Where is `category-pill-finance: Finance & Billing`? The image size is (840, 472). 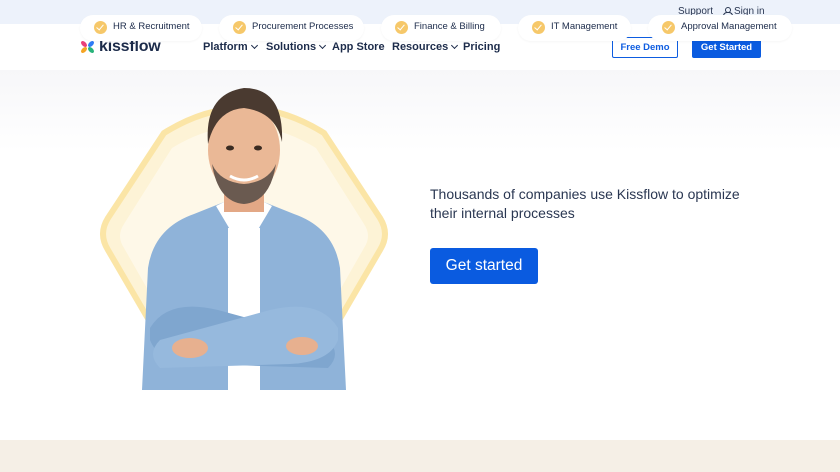 category-pill-finance: Finance & Billing is located at coordinates (441, 28).